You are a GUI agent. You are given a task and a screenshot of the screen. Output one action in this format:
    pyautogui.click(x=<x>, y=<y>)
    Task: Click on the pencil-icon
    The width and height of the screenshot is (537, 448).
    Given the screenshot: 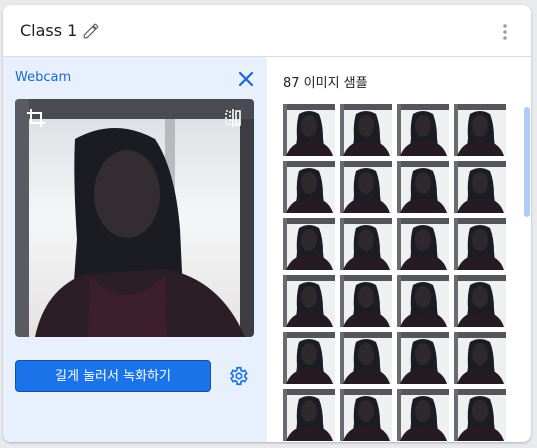 What is the action you would take?
    pyautogui.click(x=91, y=31)
    